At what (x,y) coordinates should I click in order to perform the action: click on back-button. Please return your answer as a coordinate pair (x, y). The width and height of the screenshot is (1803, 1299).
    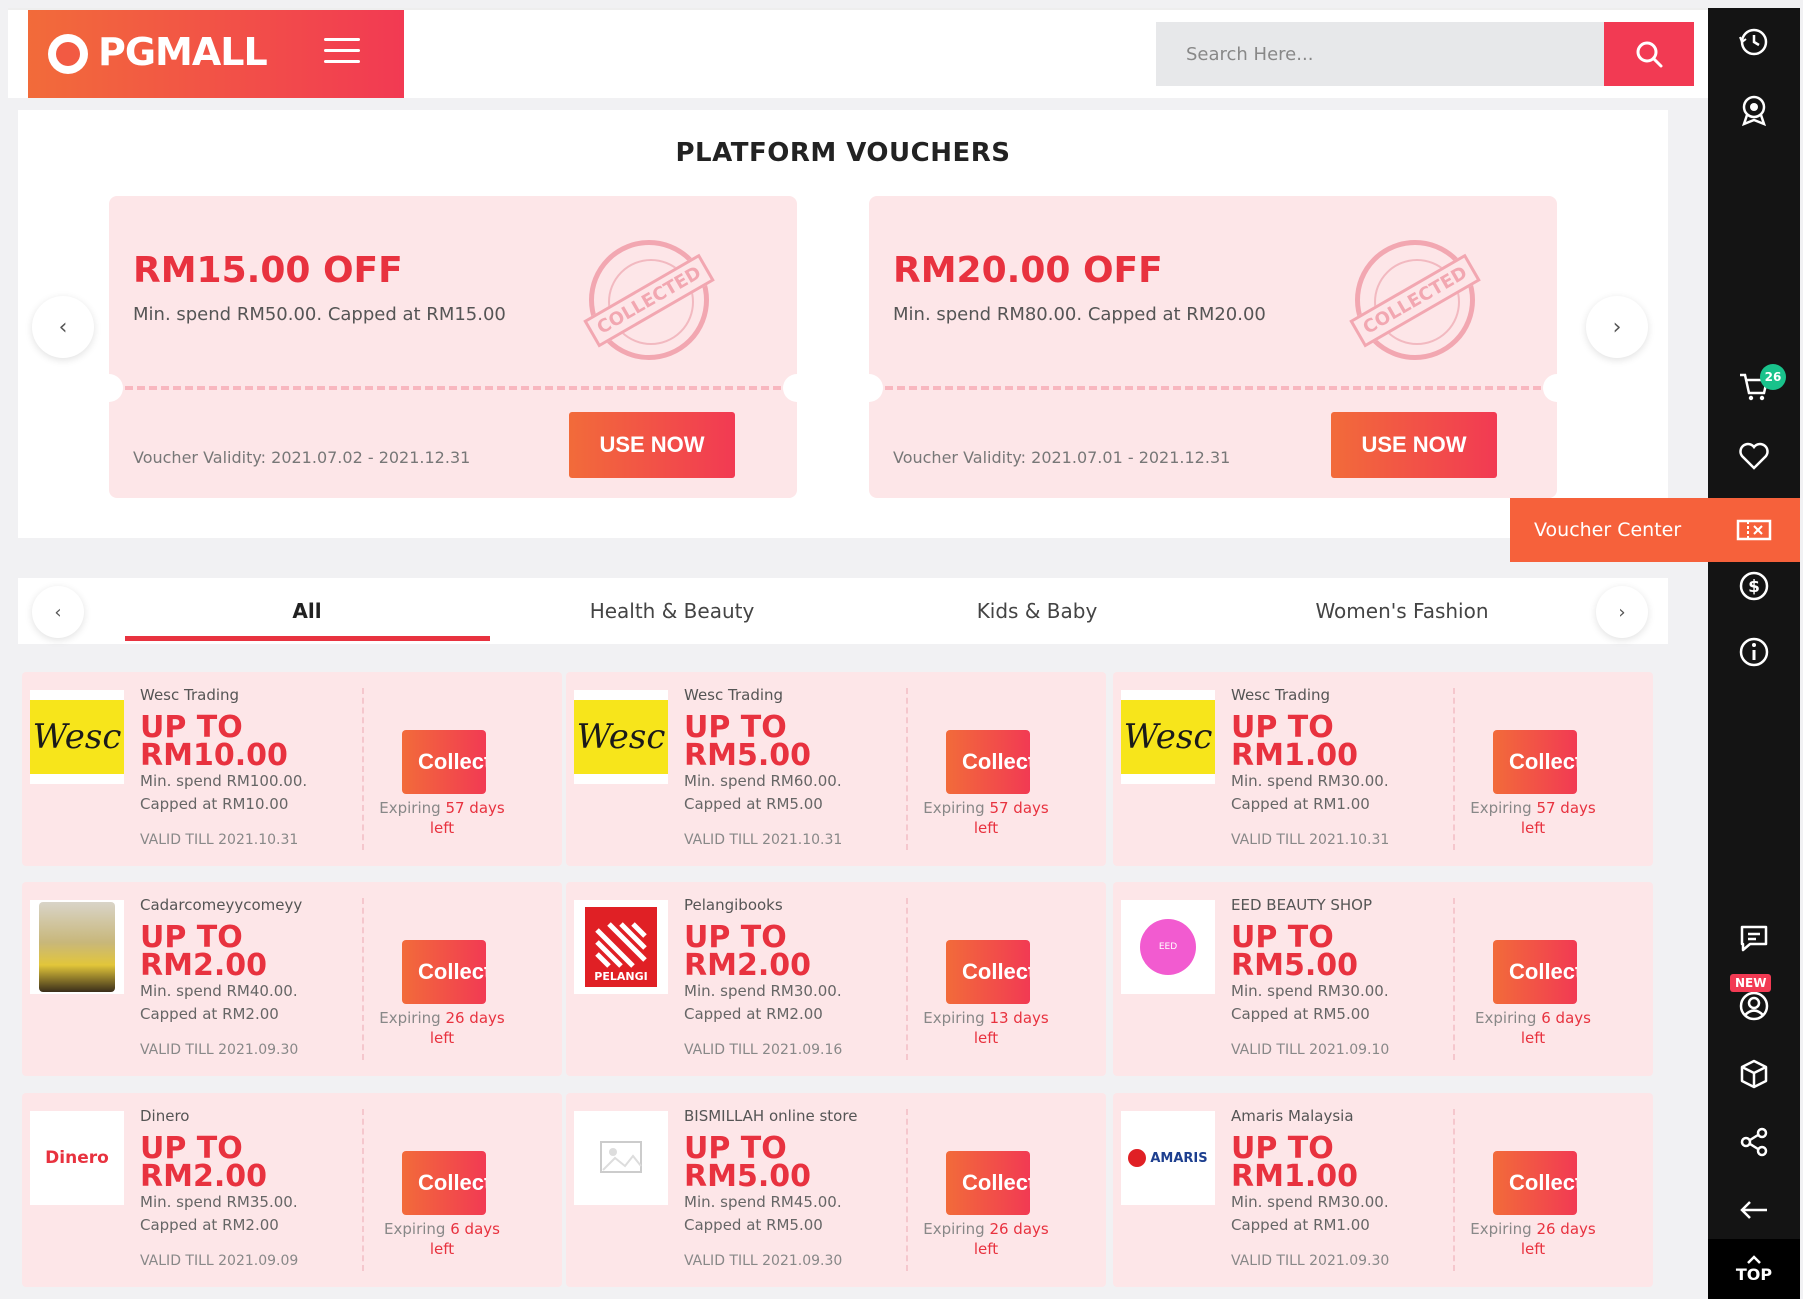
    Looking at the image, I should click on (1754, 1210).